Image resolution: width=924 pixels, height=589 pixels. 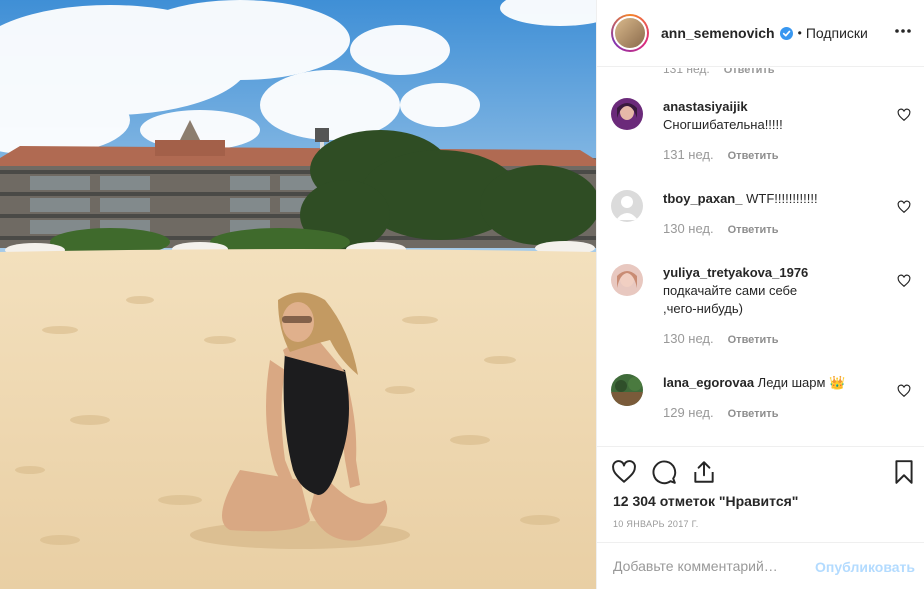 I want to click on verified-badge-icon, so click(x=786, y=33).